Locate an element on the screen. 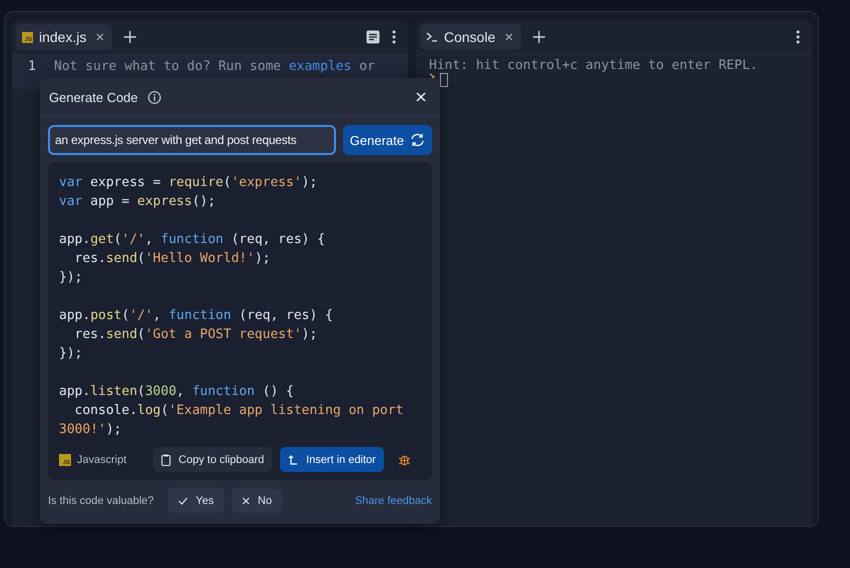 Image resolution: width=850 pixels, height=568 pixels. hint-text: or is located at coordinates (366, 66).